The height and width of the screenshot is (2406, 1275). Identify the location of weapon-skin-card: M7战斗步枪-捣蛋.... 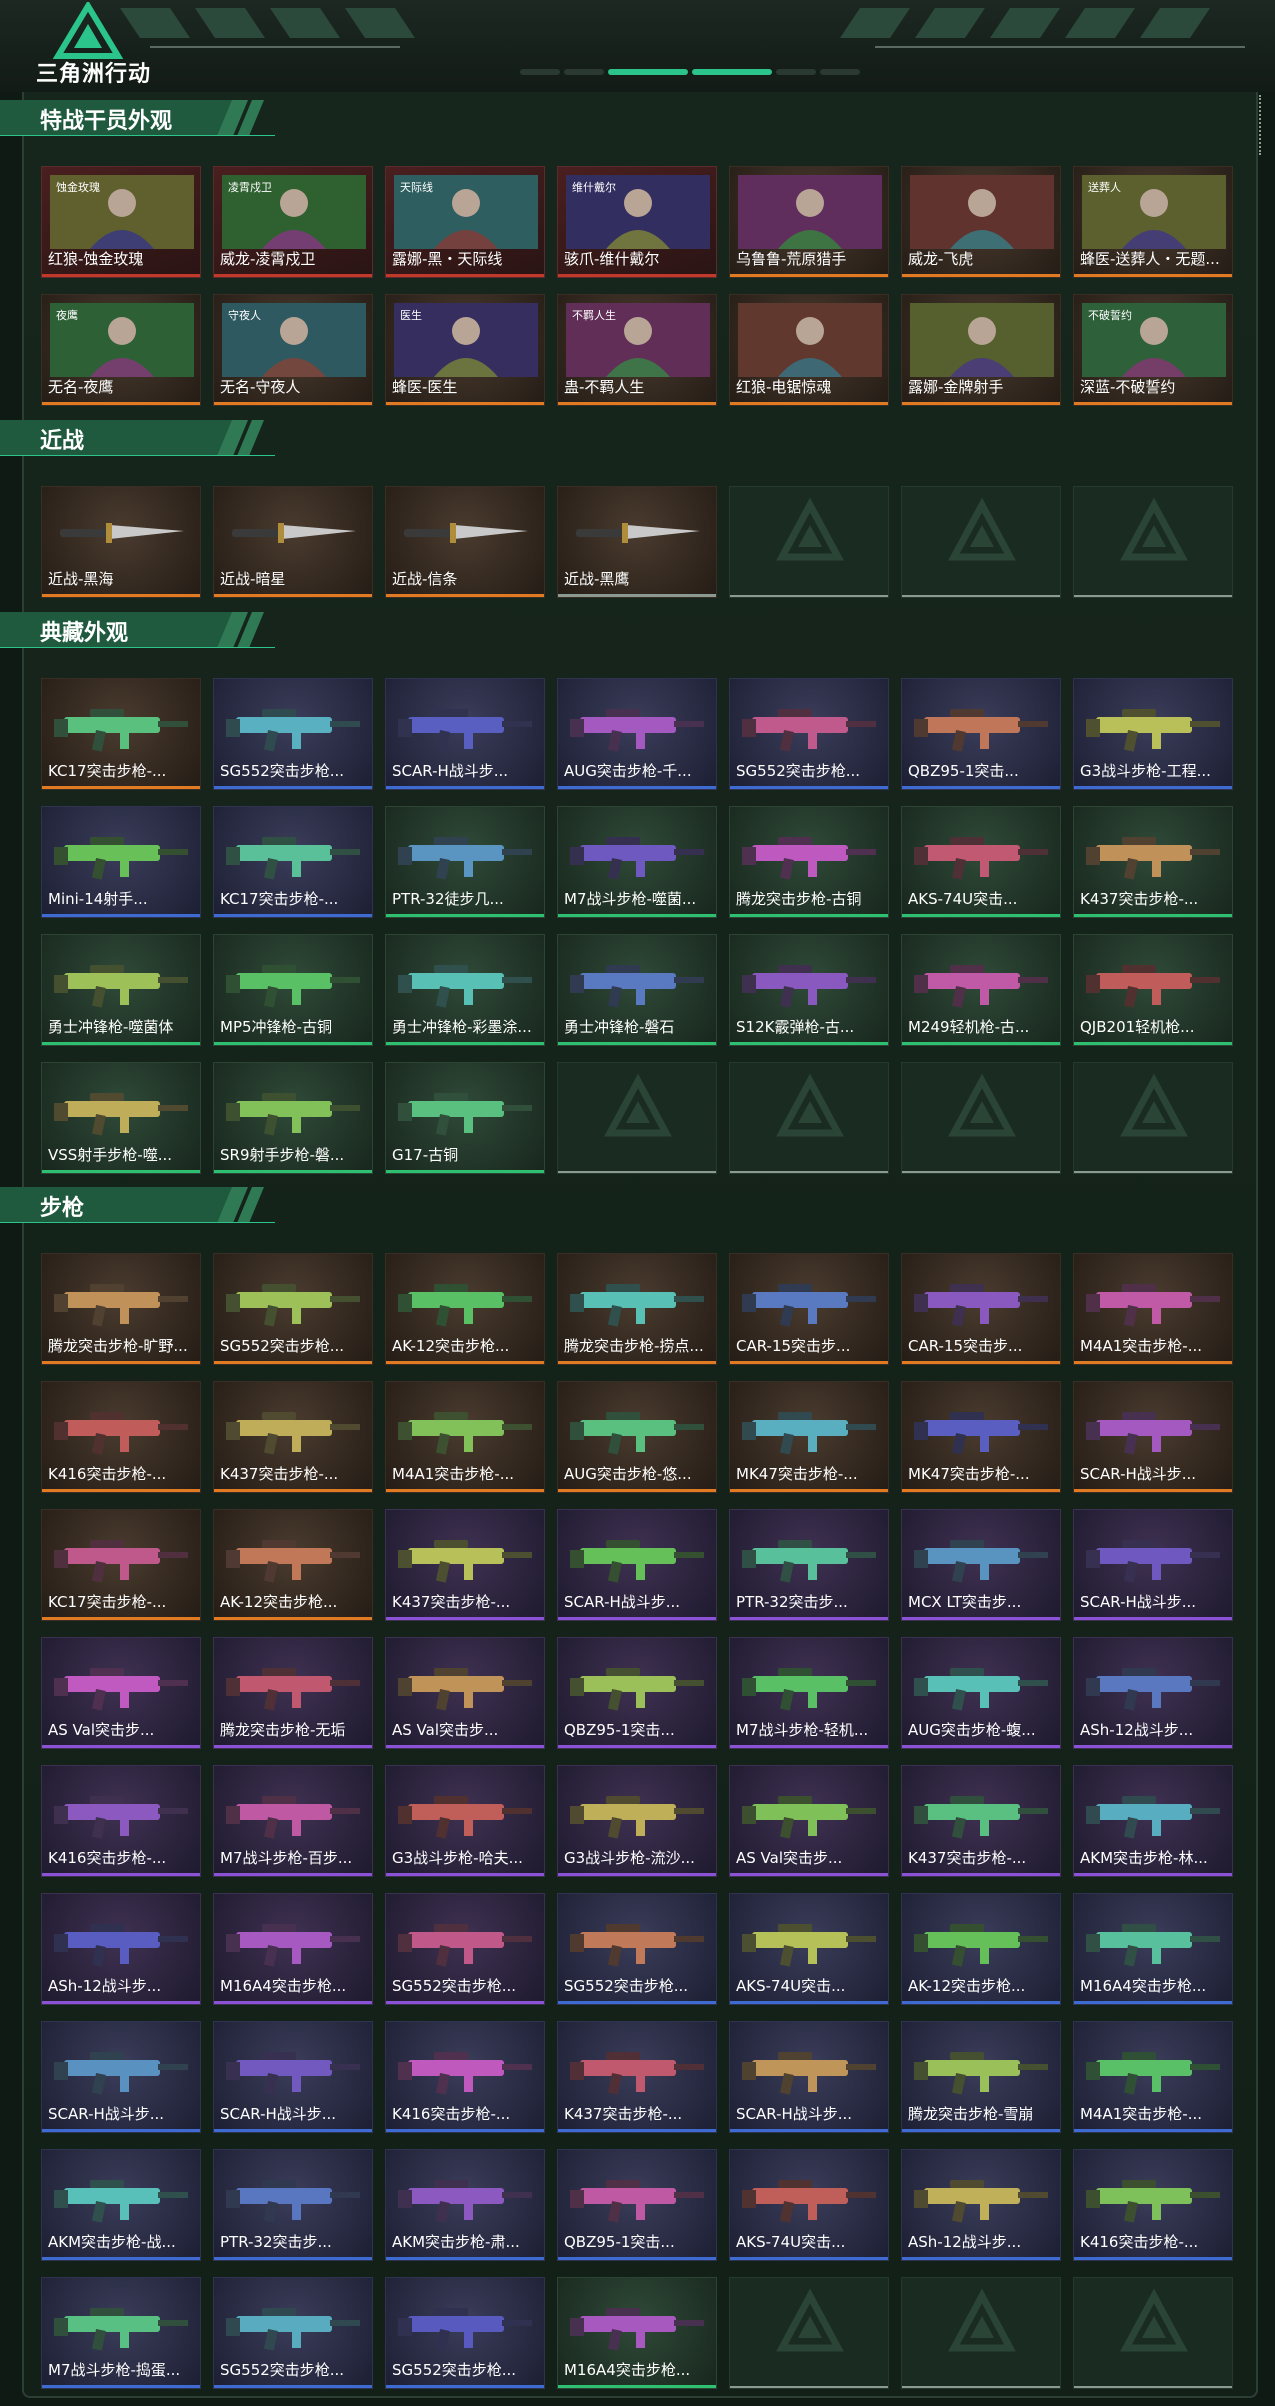
(121, 2333).